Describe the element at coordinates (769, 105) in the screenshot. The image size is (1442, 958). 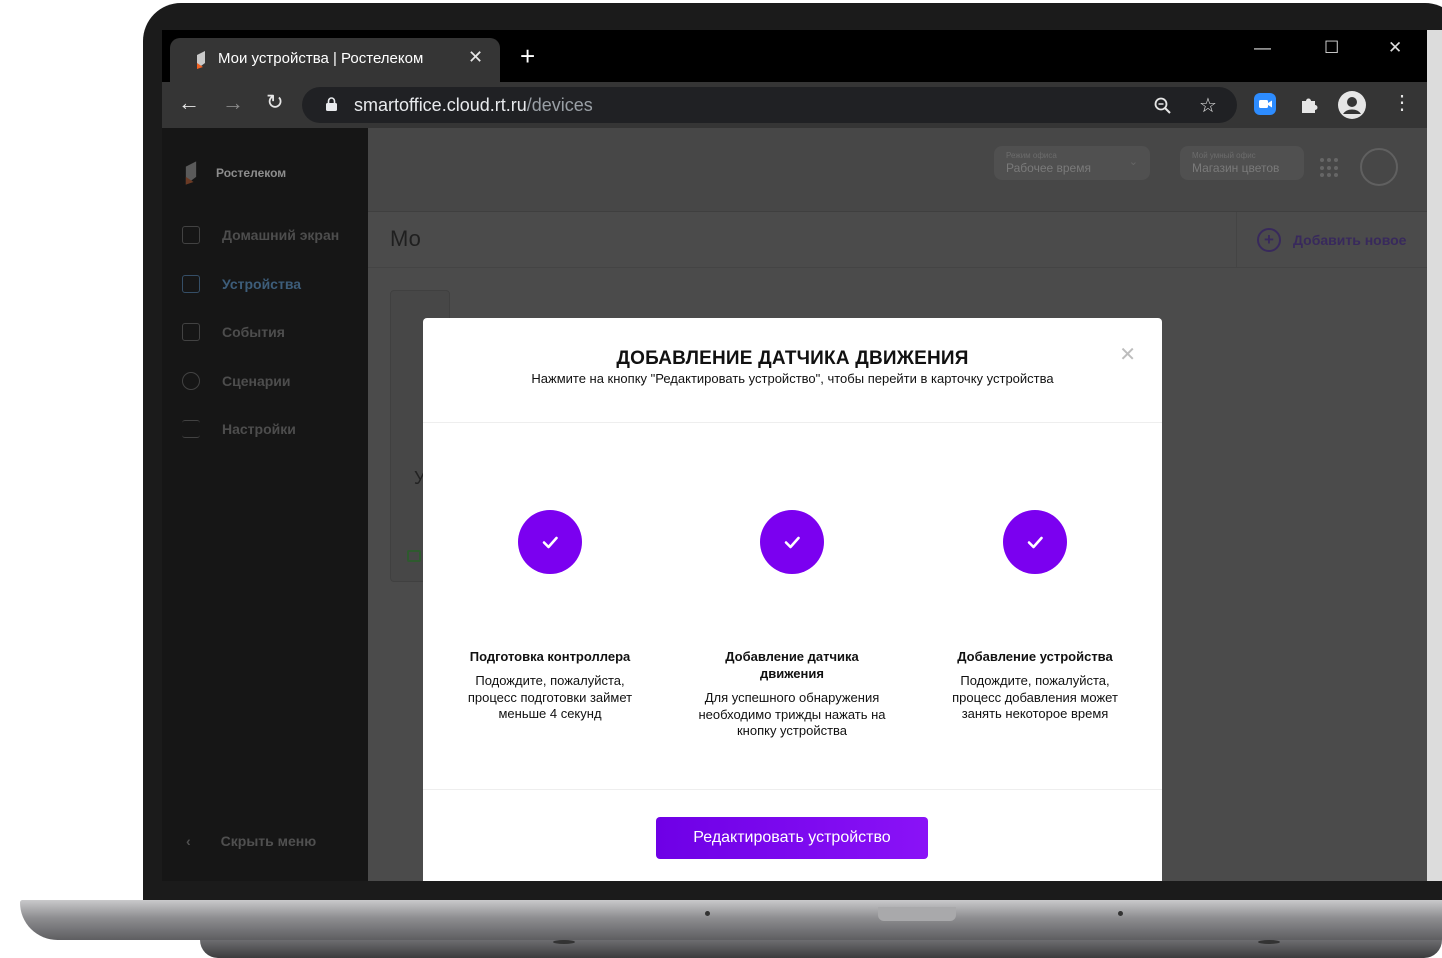
I see `address-bar: smartoffice.cloud.rt.ru/devices ☆` at that location.